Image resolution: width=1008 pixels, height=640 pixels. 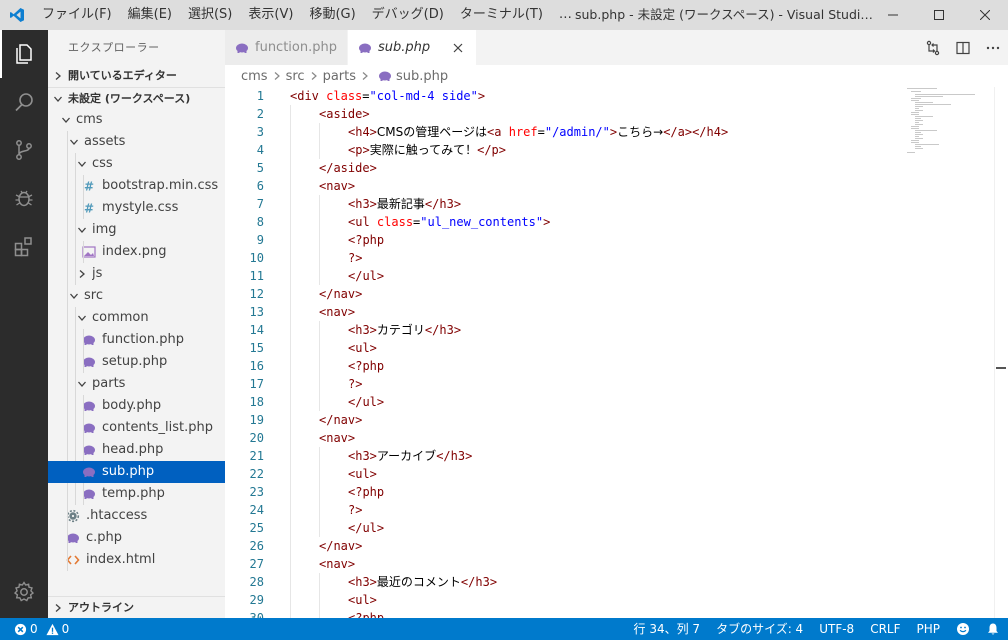 What do you see at coordinates (616, 47) in the screenshot?
I see `editor-tabs: function.php sub.php` at bounding box center [616, 47].